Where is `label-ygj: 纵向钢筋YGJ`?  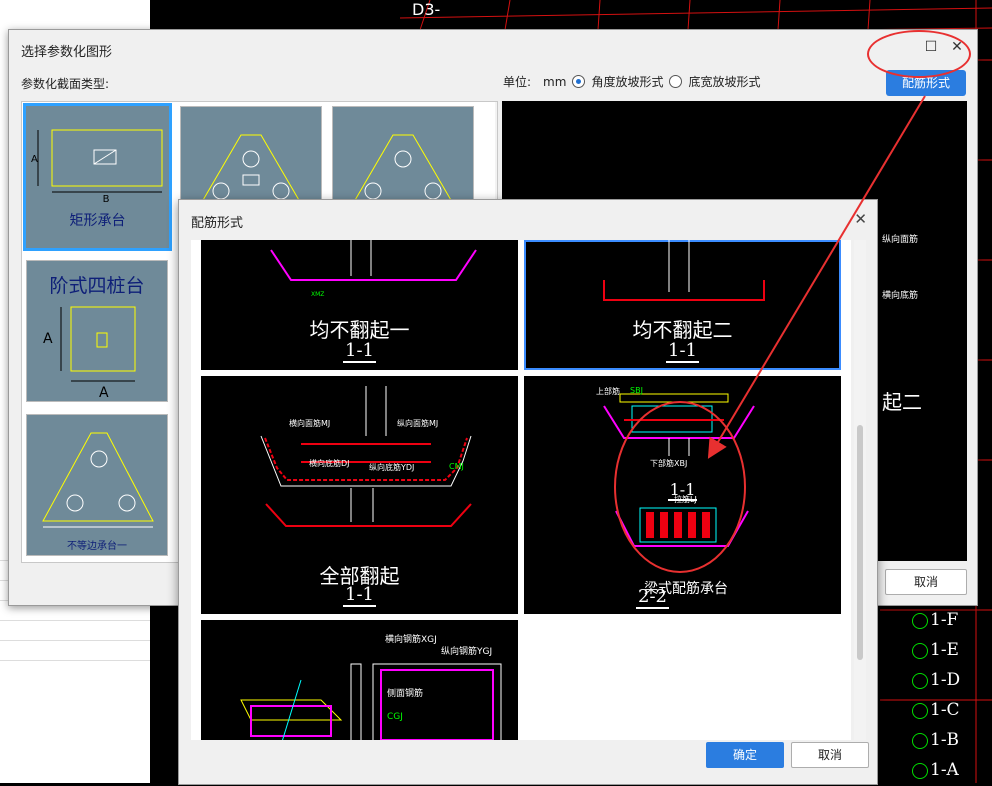
label-ygj: 纵向钢筋YGJ is located at coordinates (467, 652).